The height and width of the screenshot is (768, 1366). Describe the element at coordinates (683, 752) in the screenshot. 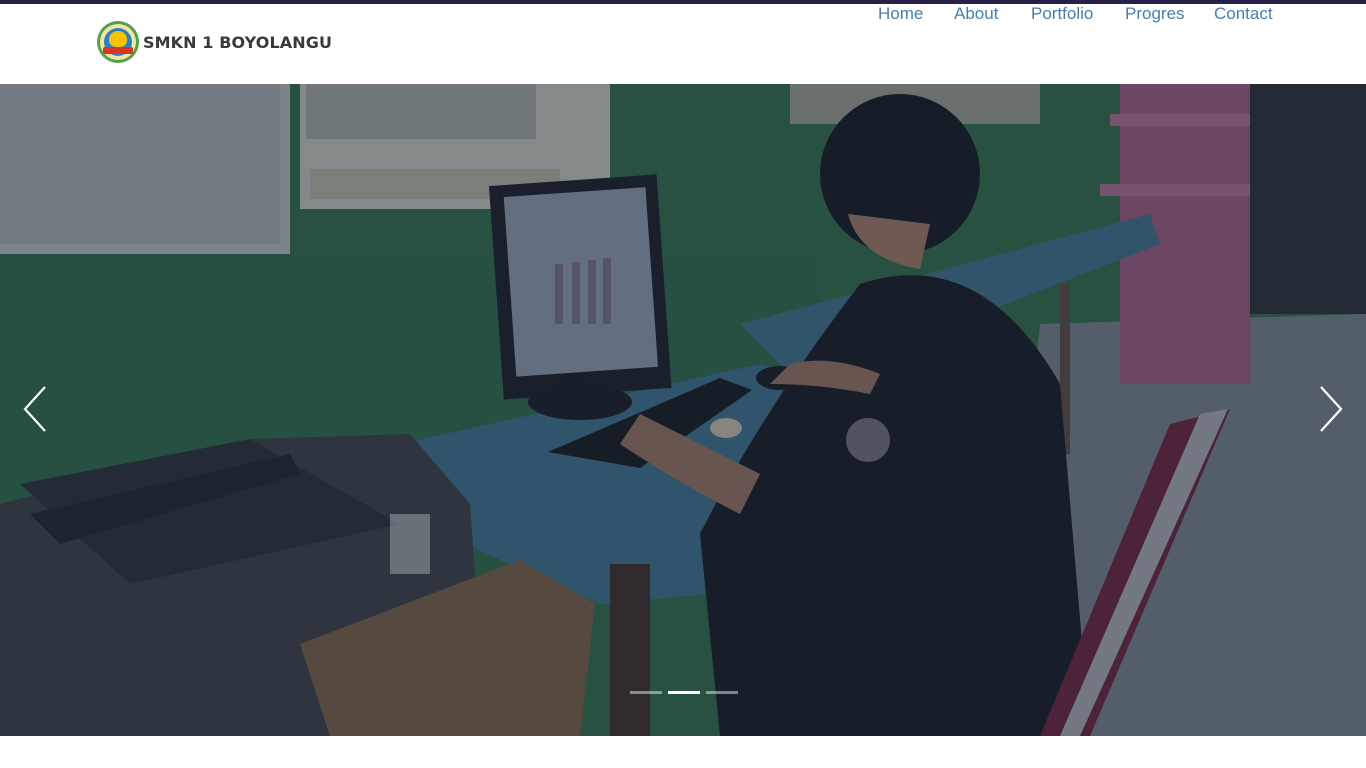

I see `page-content-below` at that location.